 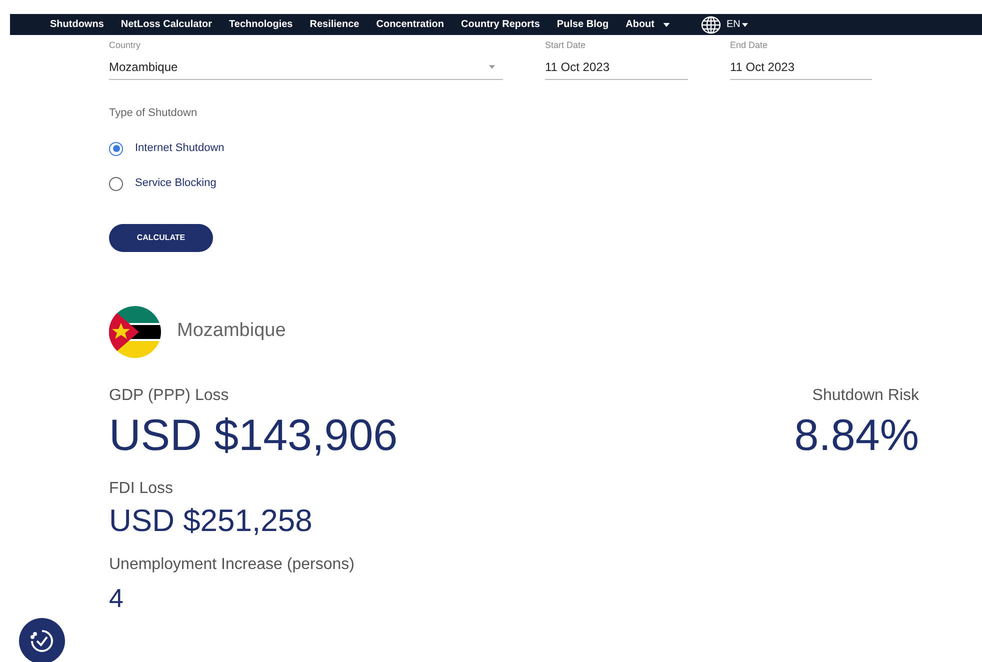 I want to click on field-label: Country, so click(x=125, y=45).